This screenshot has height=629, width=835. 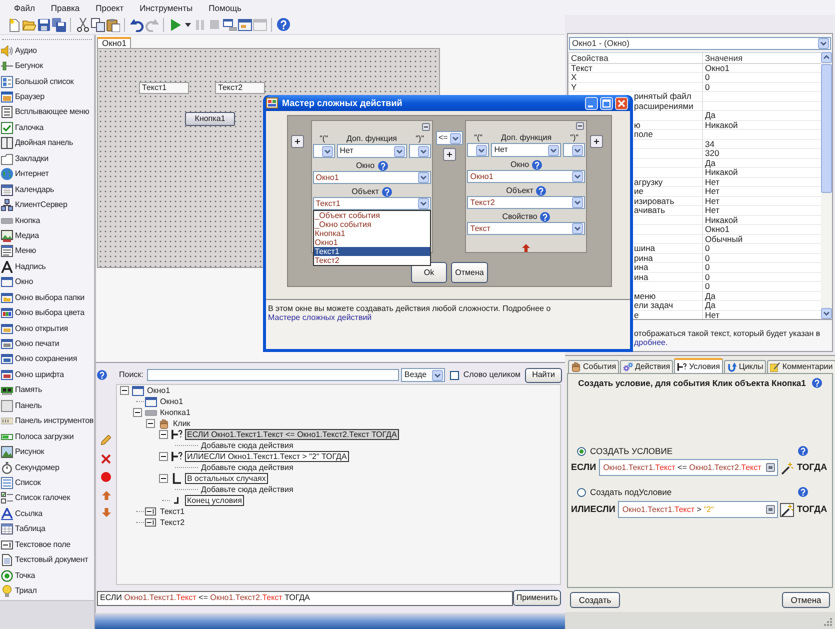 What do you see at coordinates (624, 492) in the screenshot?
I see `radio-option: Создать подУсловие` at bounding box center [624, 492].